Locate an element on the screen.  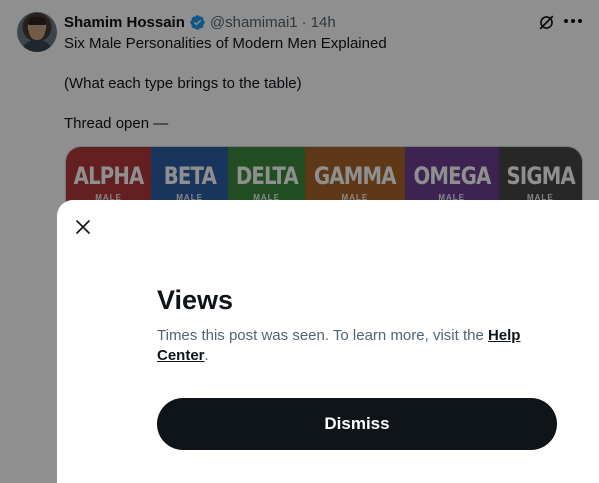
close-icon is located at coordinates (83, 227).